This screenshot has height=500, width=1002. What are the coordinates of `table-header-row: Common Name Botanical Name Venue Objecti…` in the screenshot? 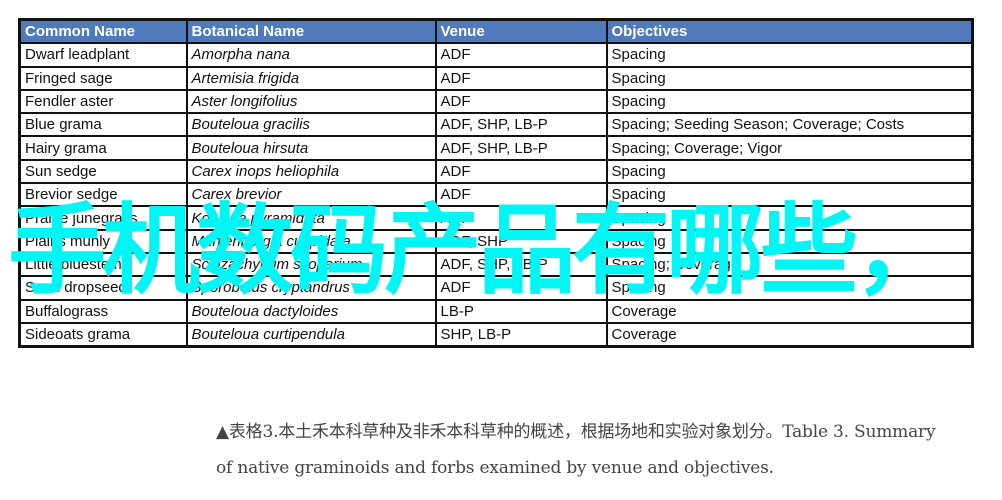 It's located at (496, 31).